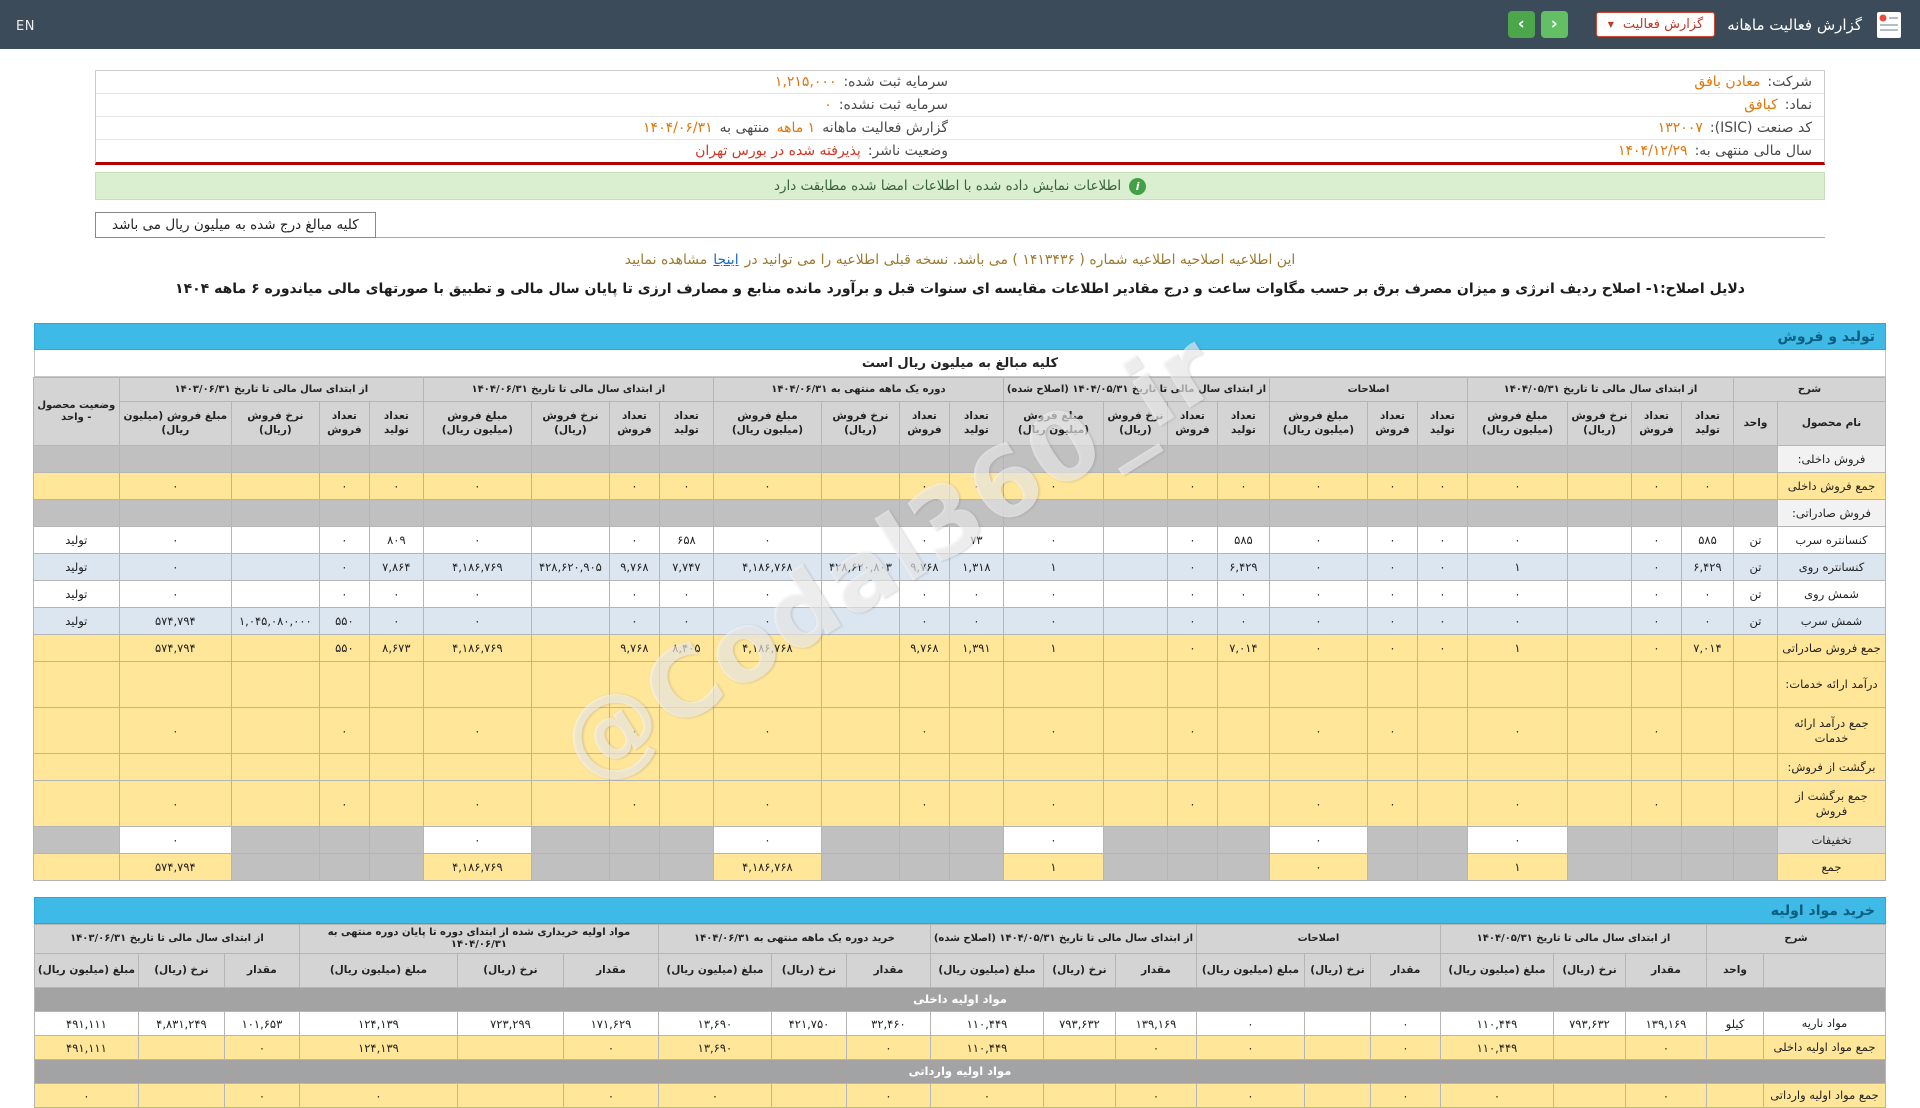  Describe the element at coordinates (1831, 648) in the screenshot. I see `row-label: جمع فروش صادراتی` at that location.